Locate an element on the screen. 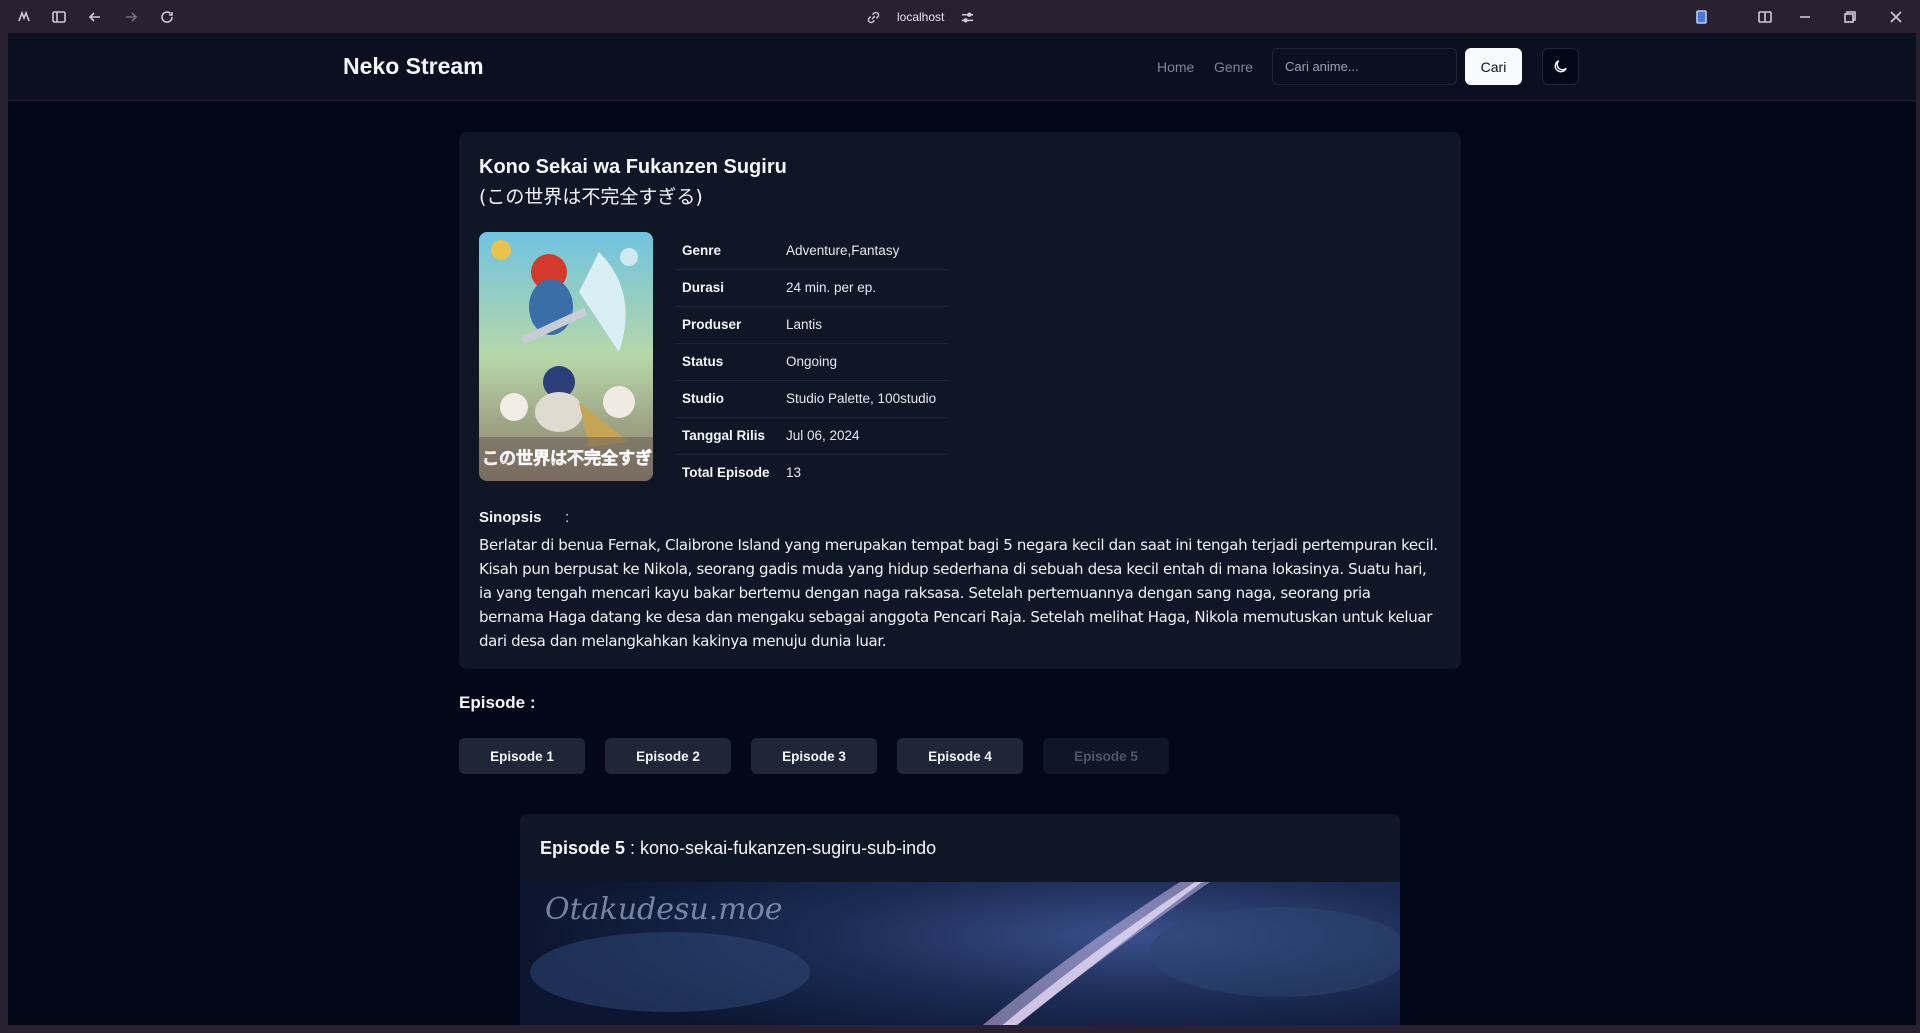  theme-toggle-button is located at coordinates (1560, 66).